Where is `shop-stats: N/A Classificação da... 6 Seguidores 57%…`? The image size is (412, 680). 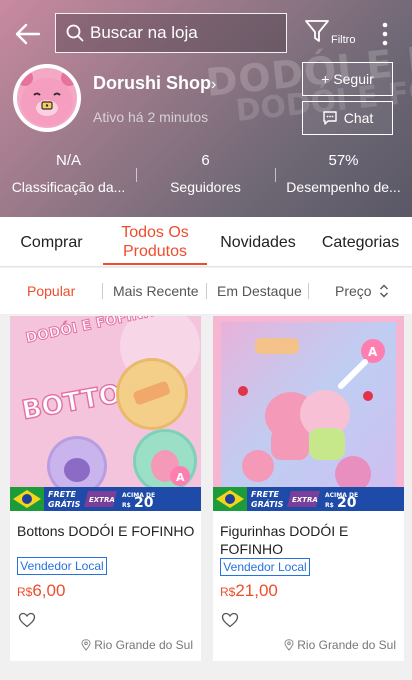 shop-stats: N/A Classificação da... 6 Seguidores 57%… is located at coordinates (206, 177).